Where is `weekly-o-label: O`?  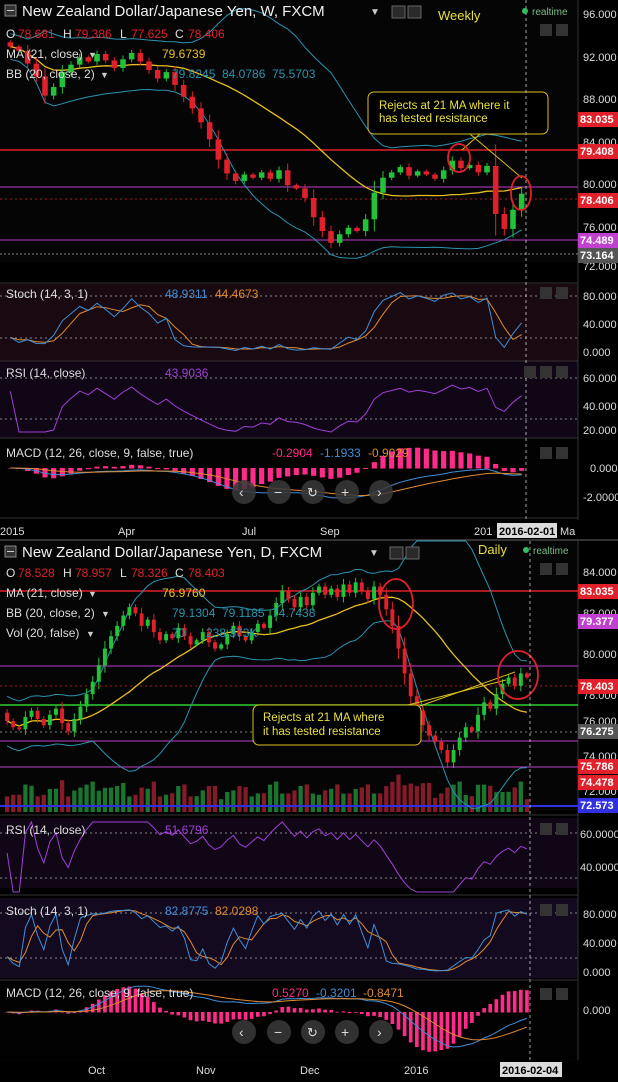
weekly-o-label: O is located at coordinates (10, 34).